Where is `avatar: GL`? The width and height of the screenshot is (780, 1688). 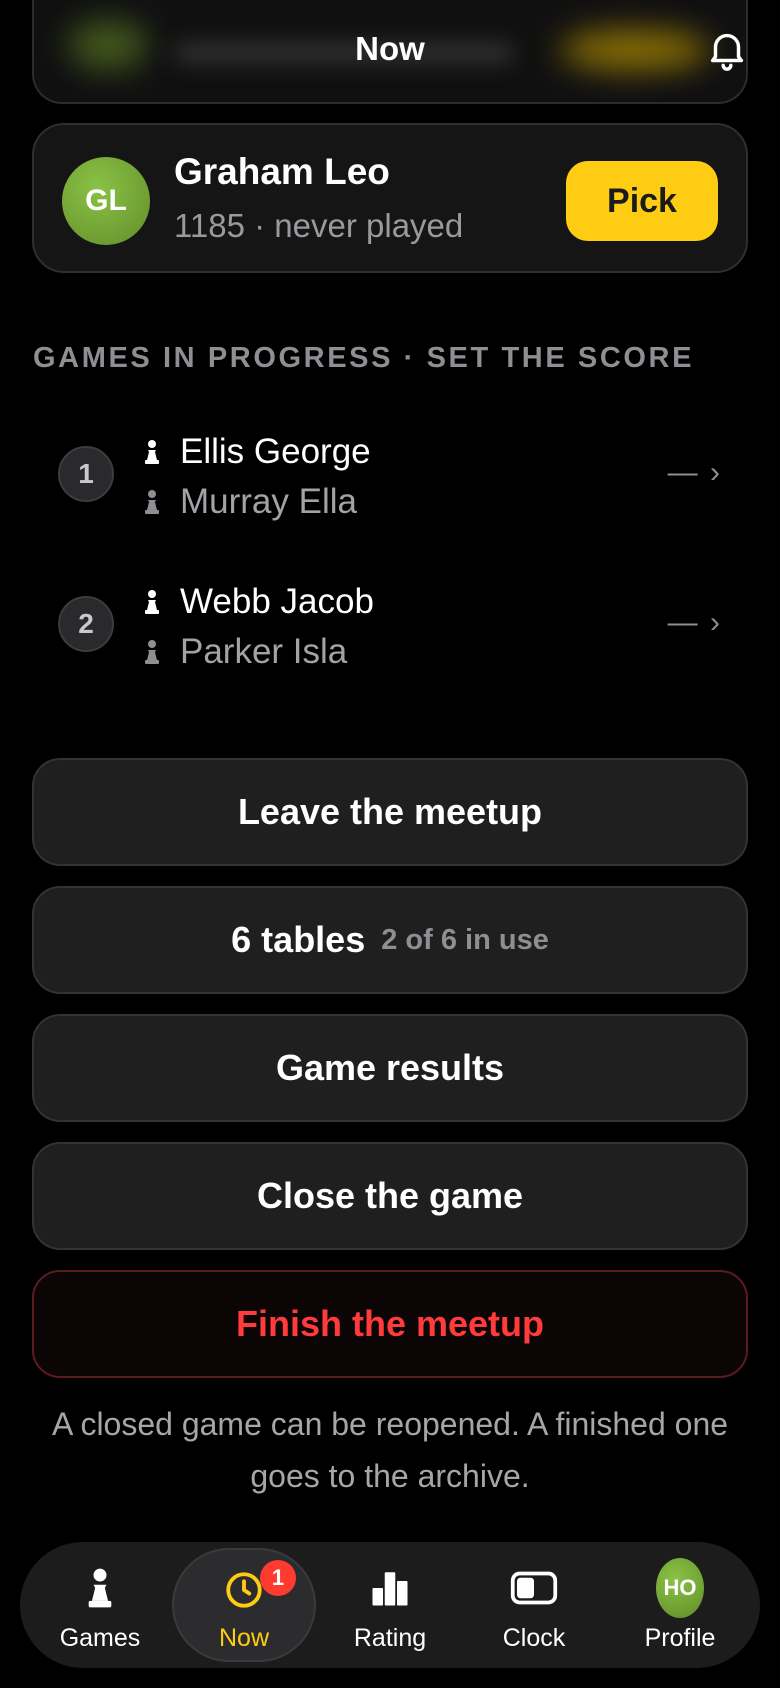
avatar: GL is located at coordinates (106, 201).